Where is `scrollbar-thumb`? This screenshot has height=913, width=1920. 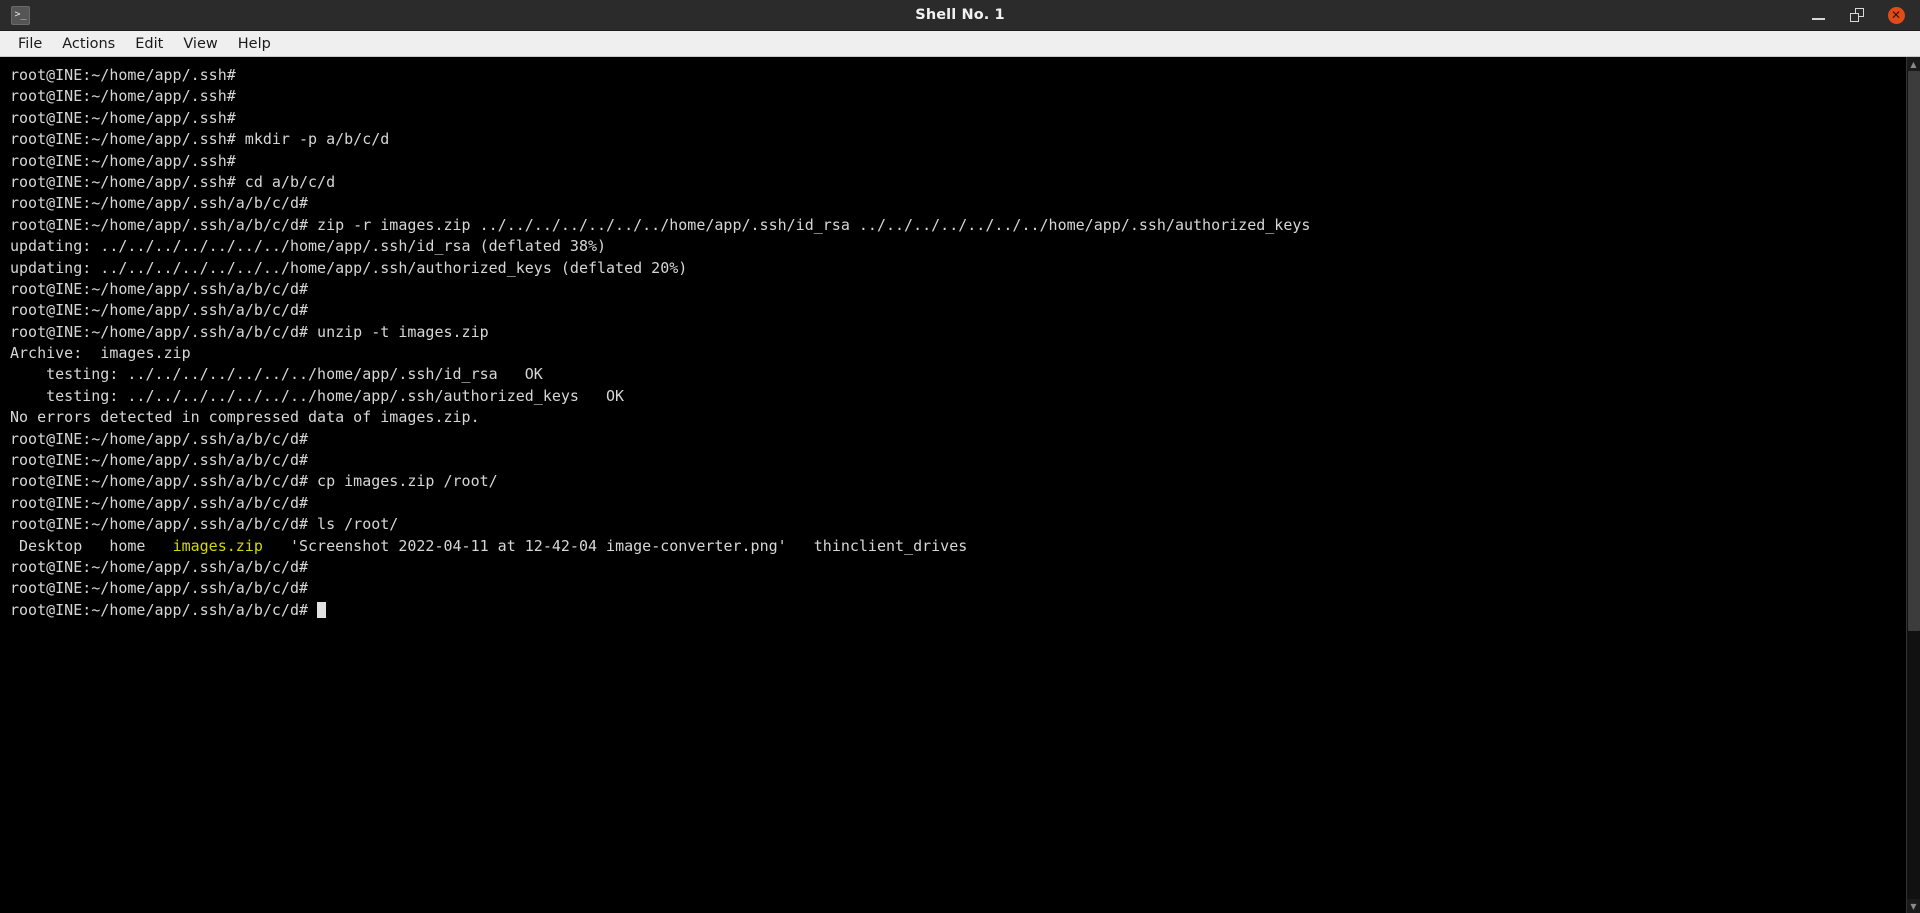 scrollbar-thumb is located at coordinates (1914, 351).